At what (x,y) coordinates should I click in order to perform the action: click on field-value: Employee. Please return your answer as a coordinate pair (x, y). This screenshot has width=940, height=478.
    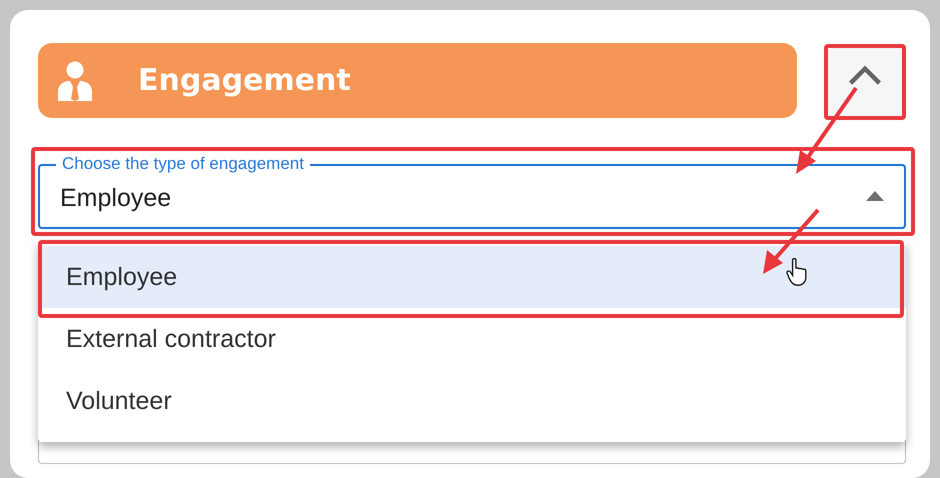
    Looking at the image, I should click on (116, 198).